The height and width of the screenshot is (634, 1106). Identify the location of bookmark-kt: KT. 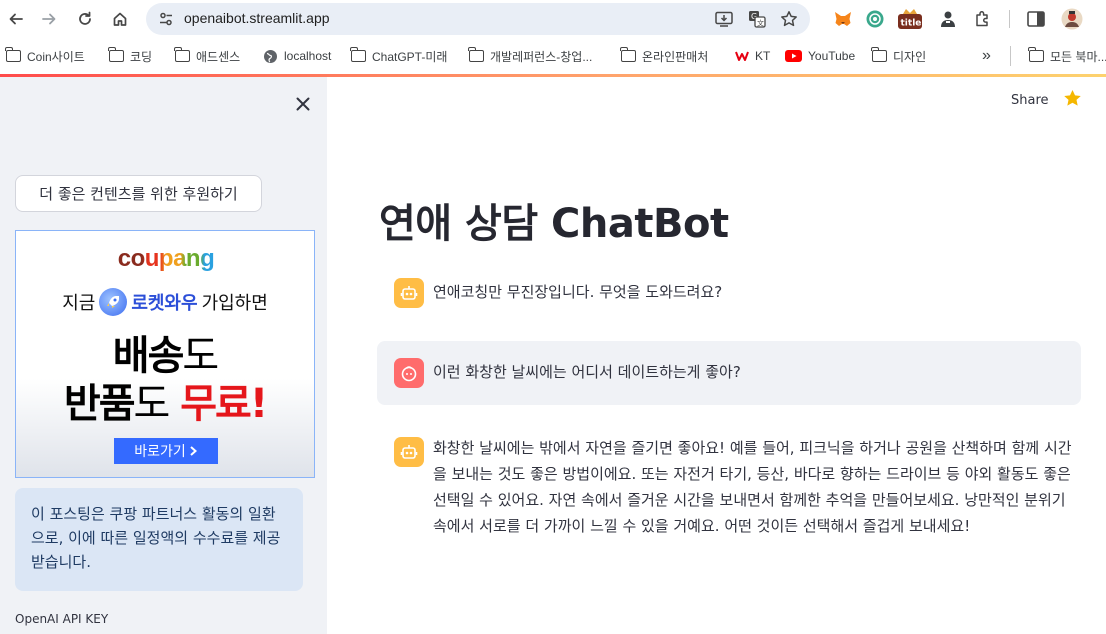
(752, 56).